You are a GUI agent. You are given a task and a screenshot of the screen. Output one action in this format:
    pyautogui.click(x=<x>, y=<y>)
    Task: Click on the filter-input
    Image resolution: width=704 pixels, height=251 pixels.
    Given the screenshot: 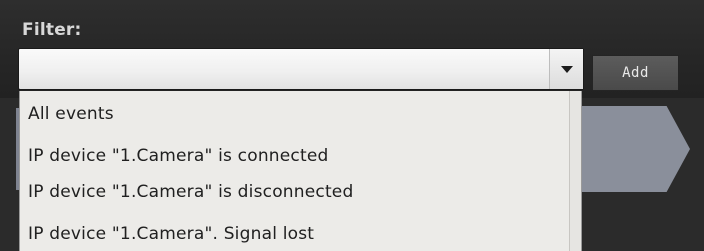 What is the action you would take?
    pyautogui.click(x=284, y=69)
    